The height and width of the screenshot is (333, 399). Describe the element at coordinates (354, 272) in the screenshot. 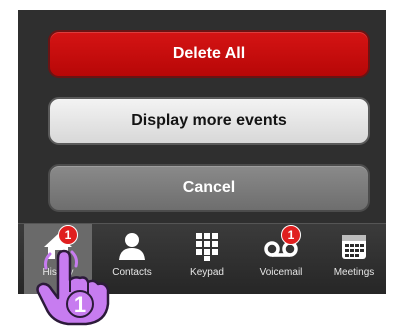

I see `tab-meetings-label: Meetings` at that location.